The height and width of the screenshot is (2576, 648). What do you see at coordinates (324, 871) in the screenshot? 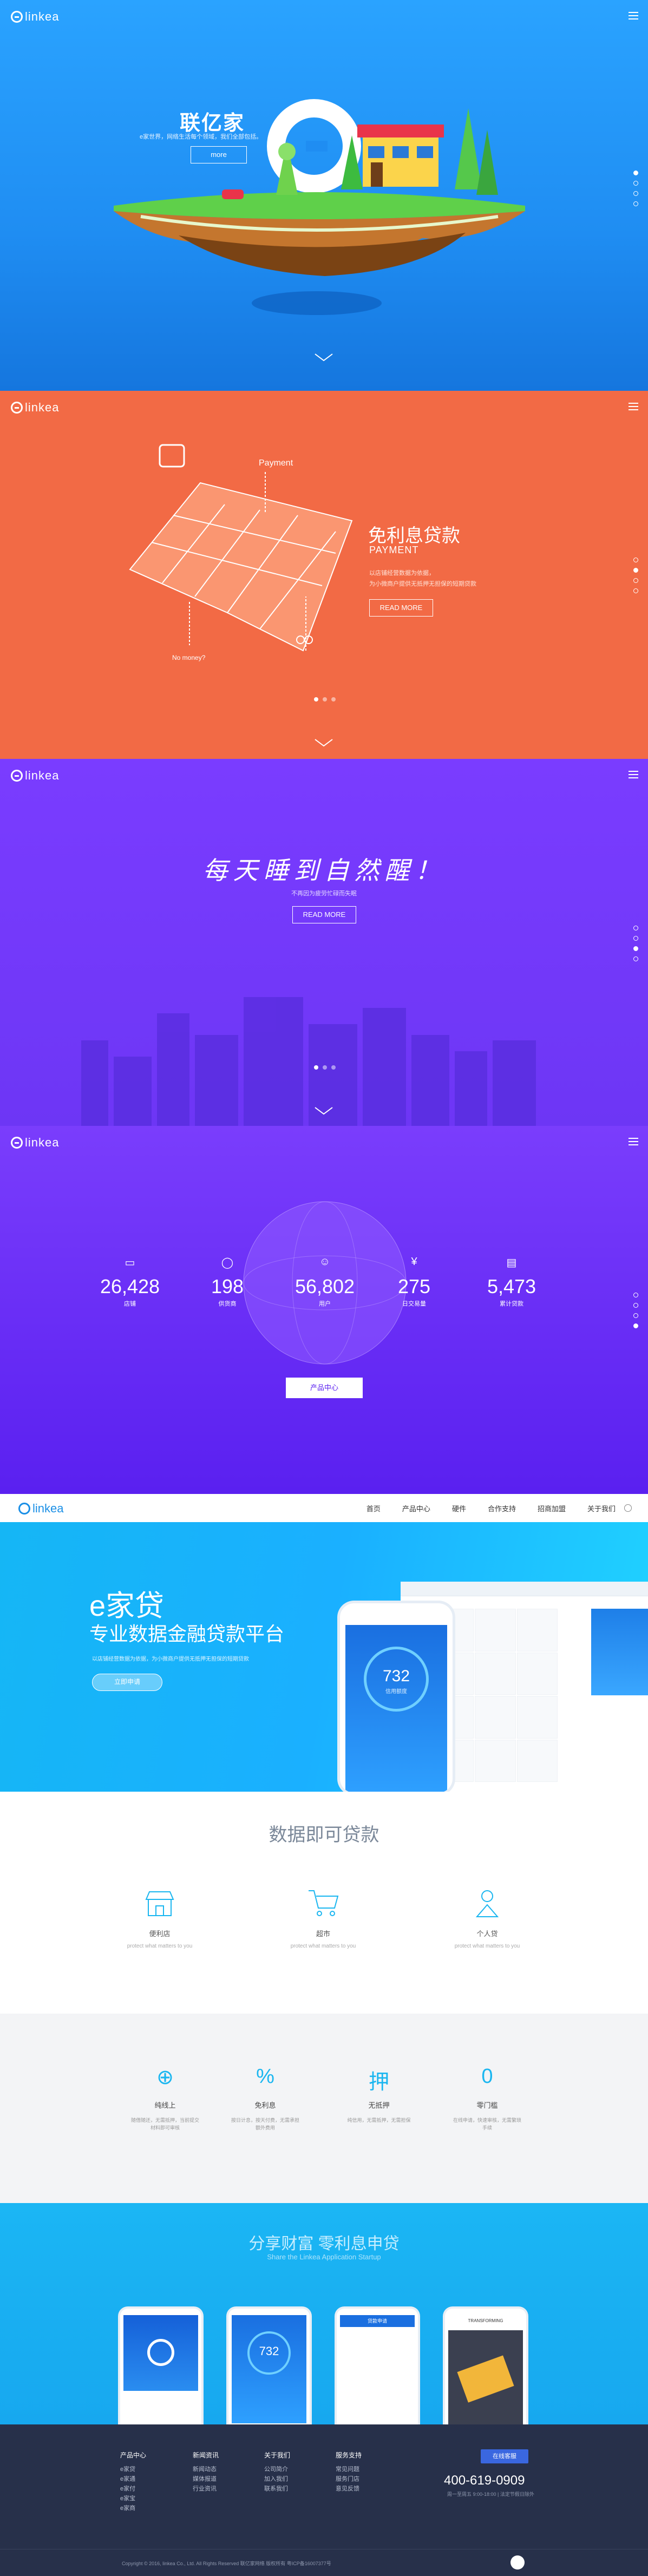
I see `slide-slogan: 每天睡到自然醒！` at bounding box center [324, 871].